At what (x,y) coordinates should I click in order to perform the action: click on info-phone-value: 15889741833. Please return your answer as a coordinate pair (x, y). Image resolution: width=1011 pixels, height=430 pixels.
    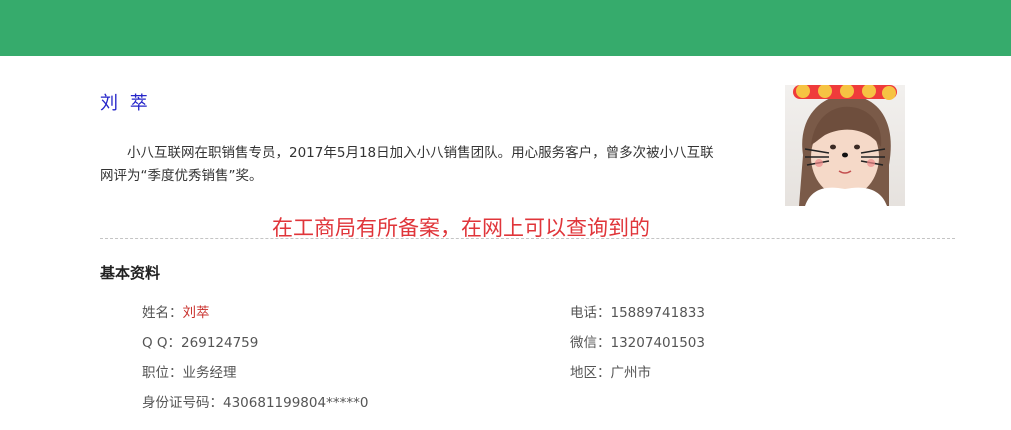
    Looking at the image, I should click on (657, 313).